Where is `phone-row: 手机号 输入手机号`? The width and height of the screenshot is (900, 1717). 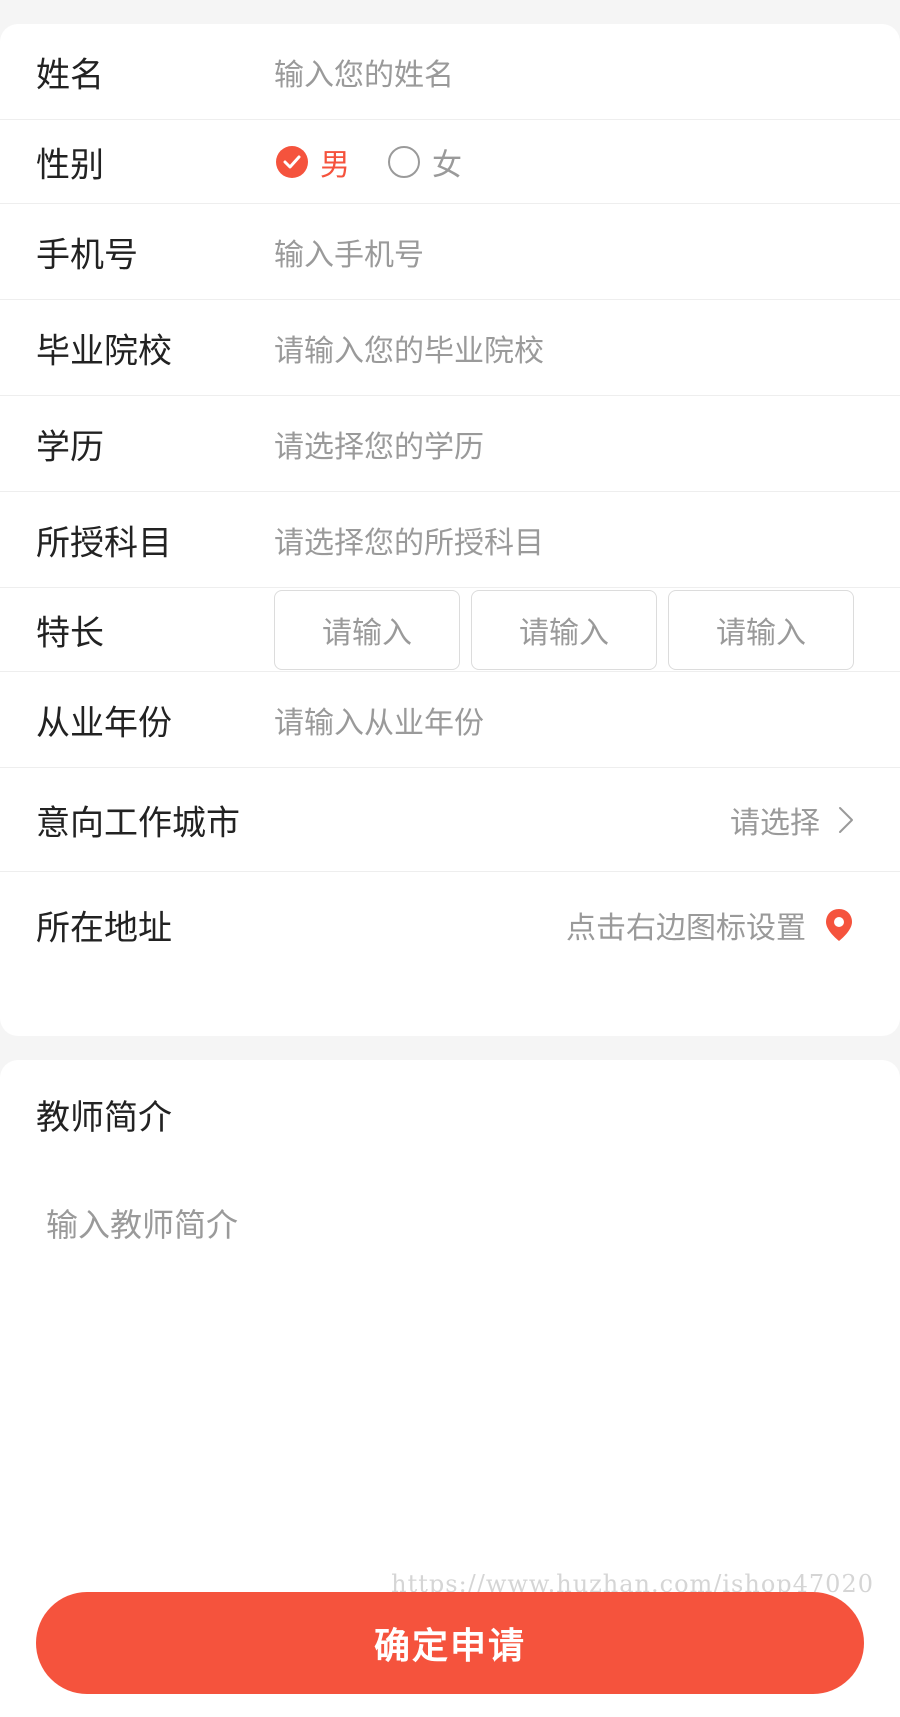
phone-row: 手机号 输入手机号 is located at coordinates (450, 252).